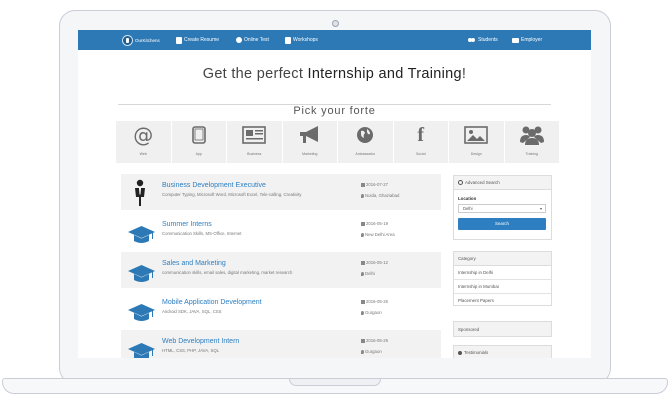  Describe the element at coordinates (214, 185) in the screenshot. I see `internship-title-link: Business Development Executive` at that location.